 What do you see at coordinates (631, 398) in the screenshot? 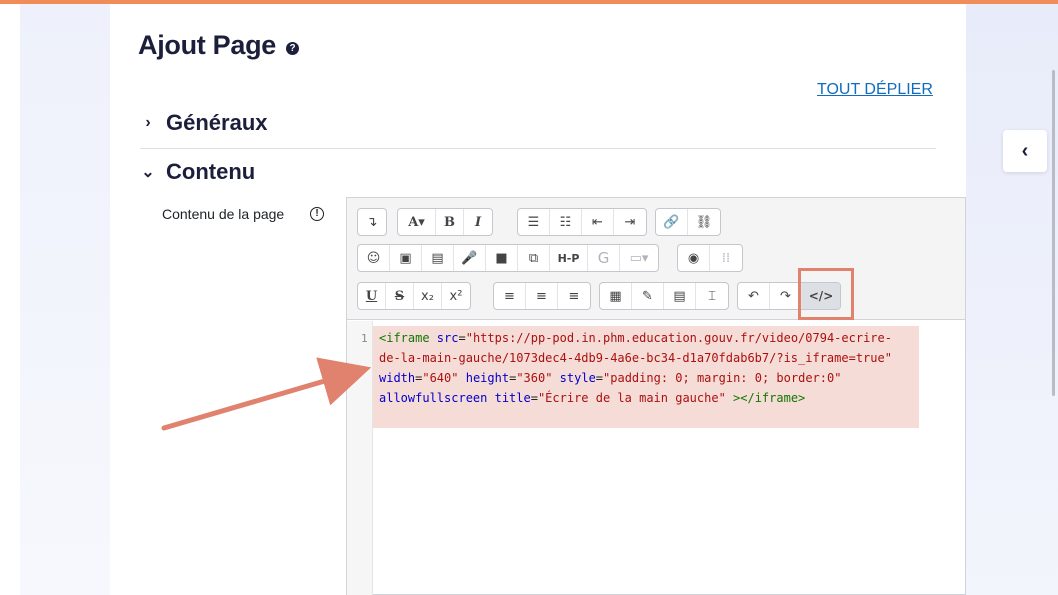
I see `code-token-str: "Écrire de la main gauche"` at bounding box center [631, 398].